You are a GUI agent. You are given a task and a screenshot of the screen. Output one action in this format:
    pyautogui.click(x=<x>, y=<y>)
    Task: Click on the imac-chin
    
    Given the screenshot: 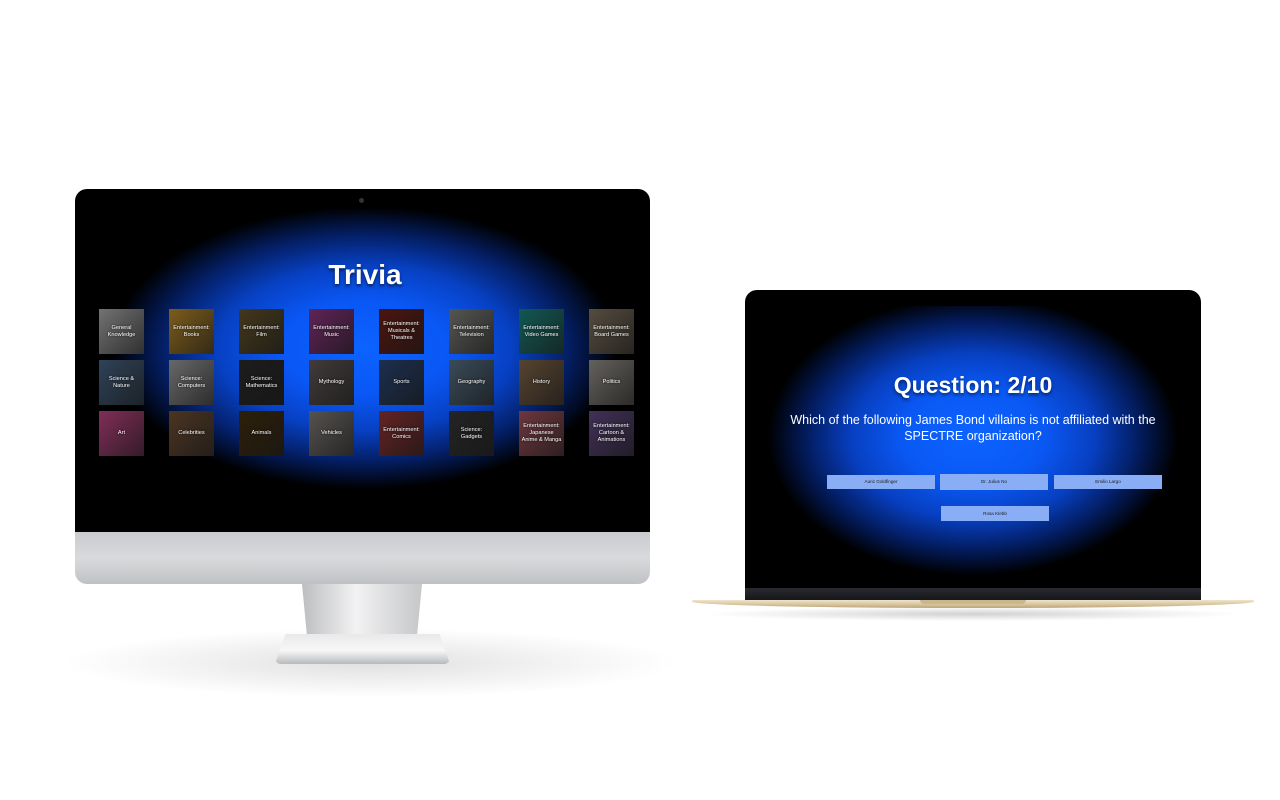 What is the action you would take?
    pyautogui.click(x=362, y=558)
    